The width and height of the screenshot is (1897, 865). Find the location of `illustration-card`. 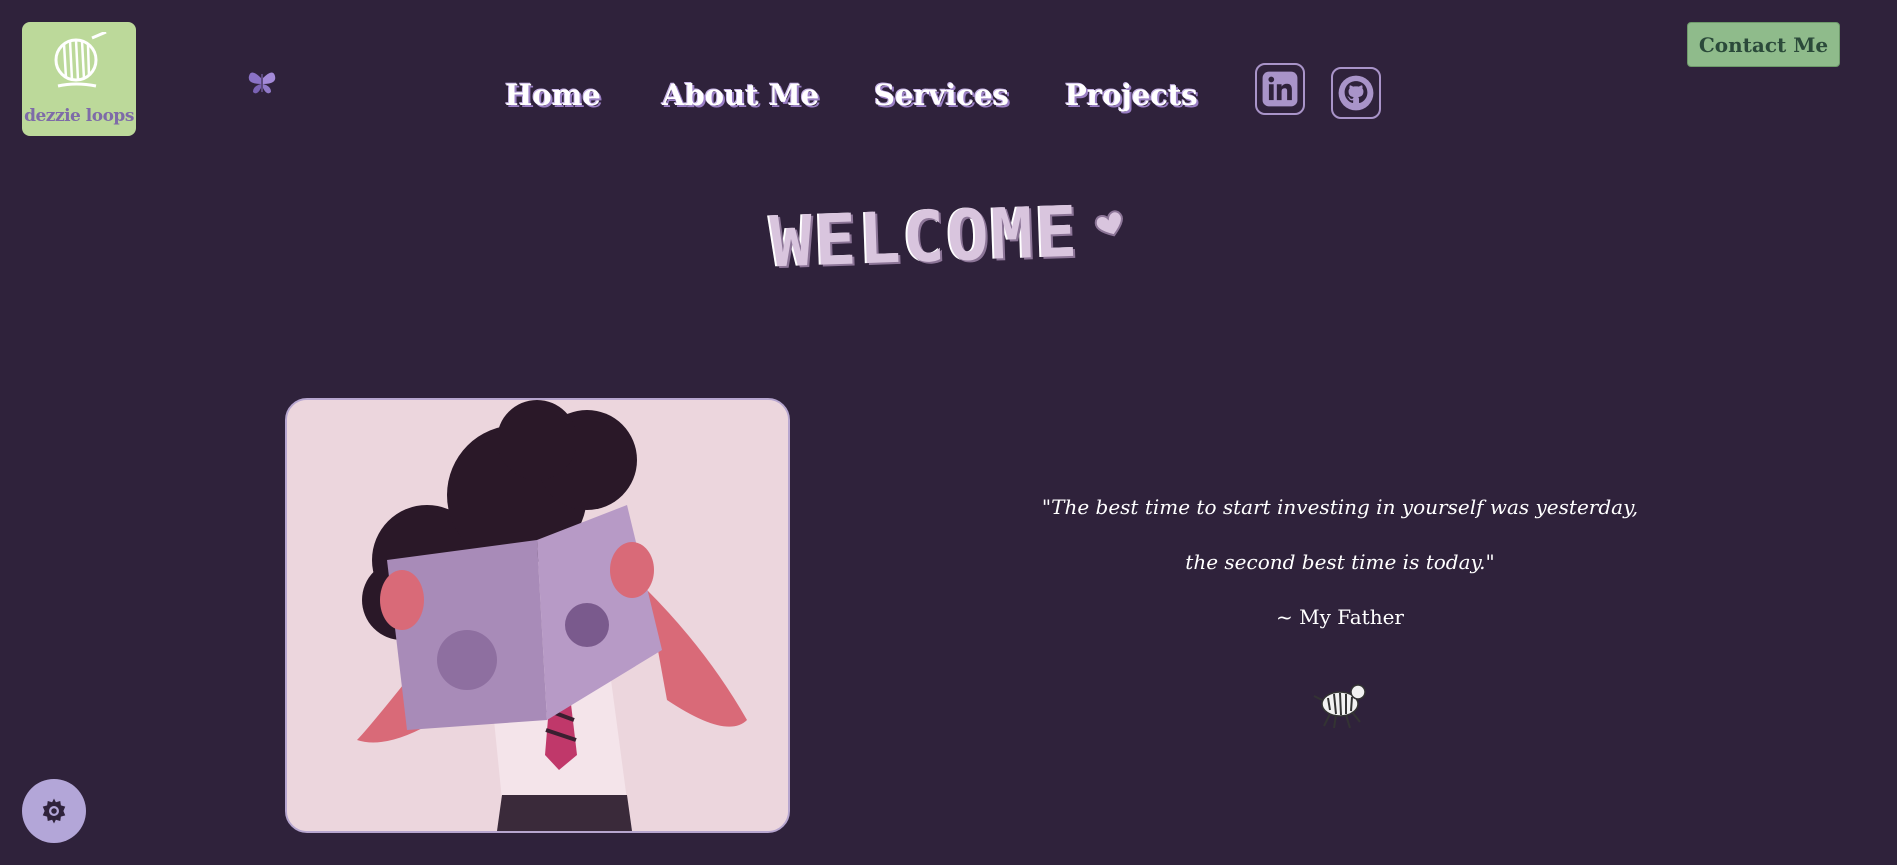

illustration-card is located at coordinates (537, 615).